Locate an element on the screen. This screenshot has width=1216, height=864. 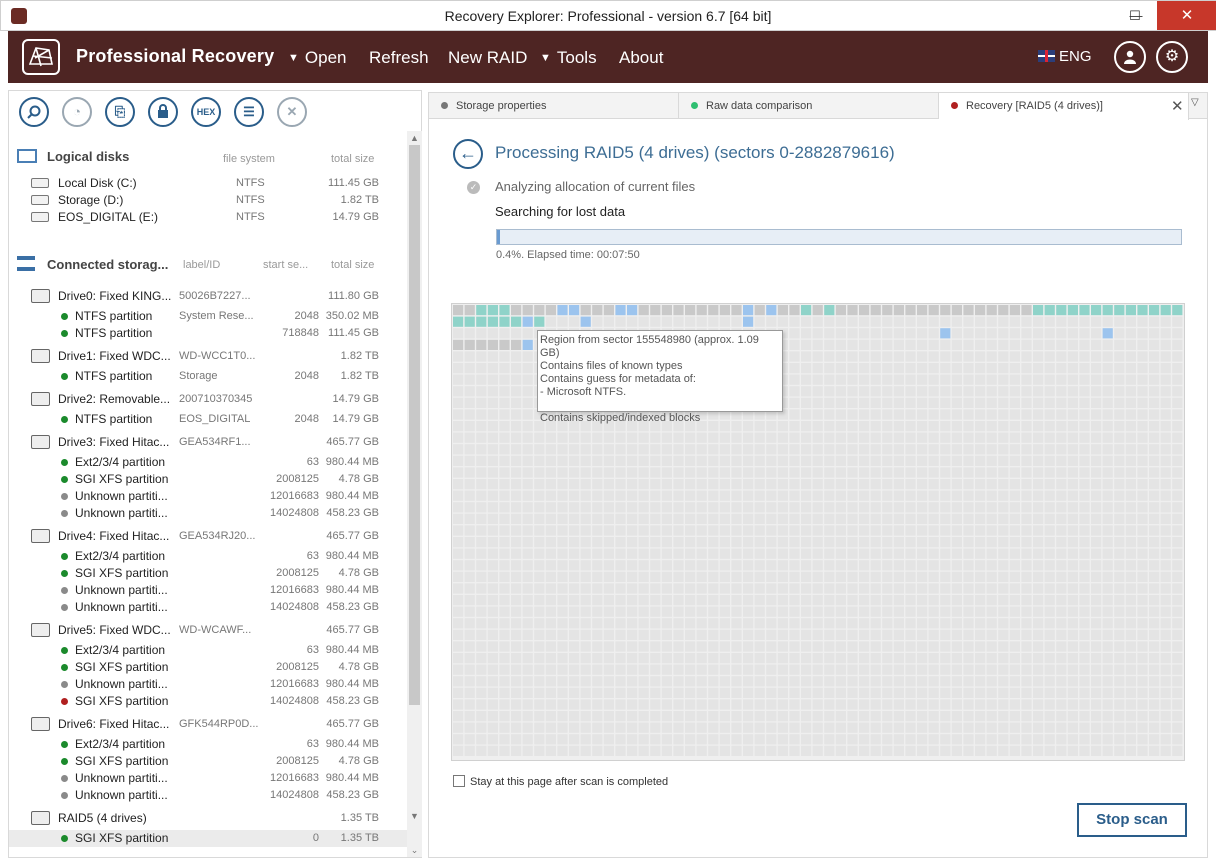
scroll-down-icon-2: ⌄ is located at coordinates (414, 850).